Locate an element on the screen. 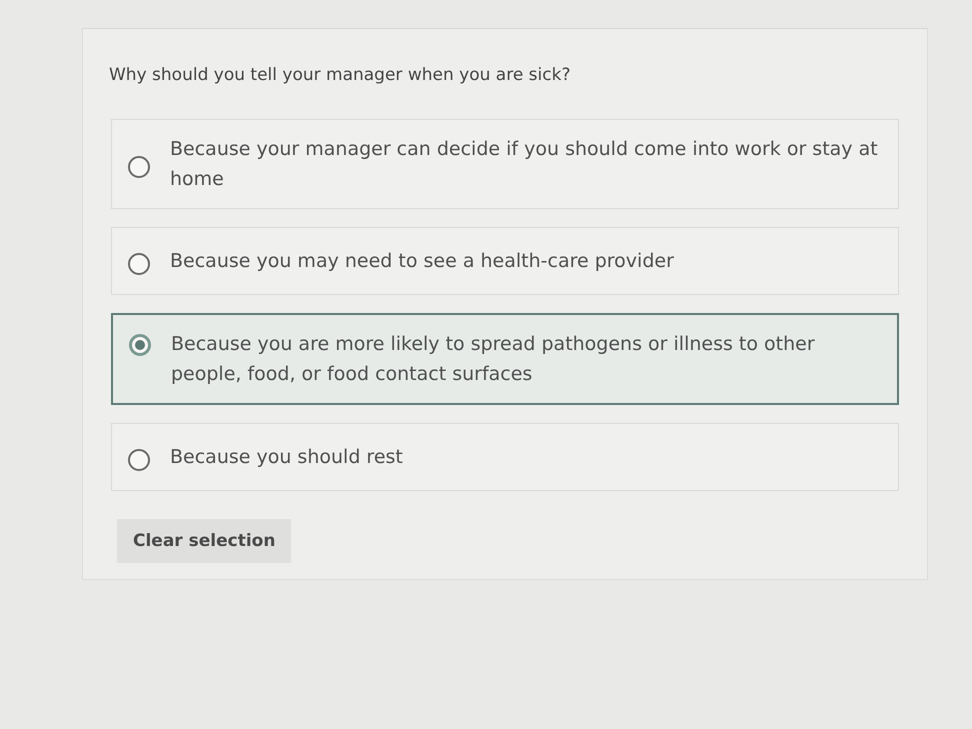 This screenshot has height=729, width=972. question-text: Why should you tell your manager when you are sick? is located at coordinates (340, 75).